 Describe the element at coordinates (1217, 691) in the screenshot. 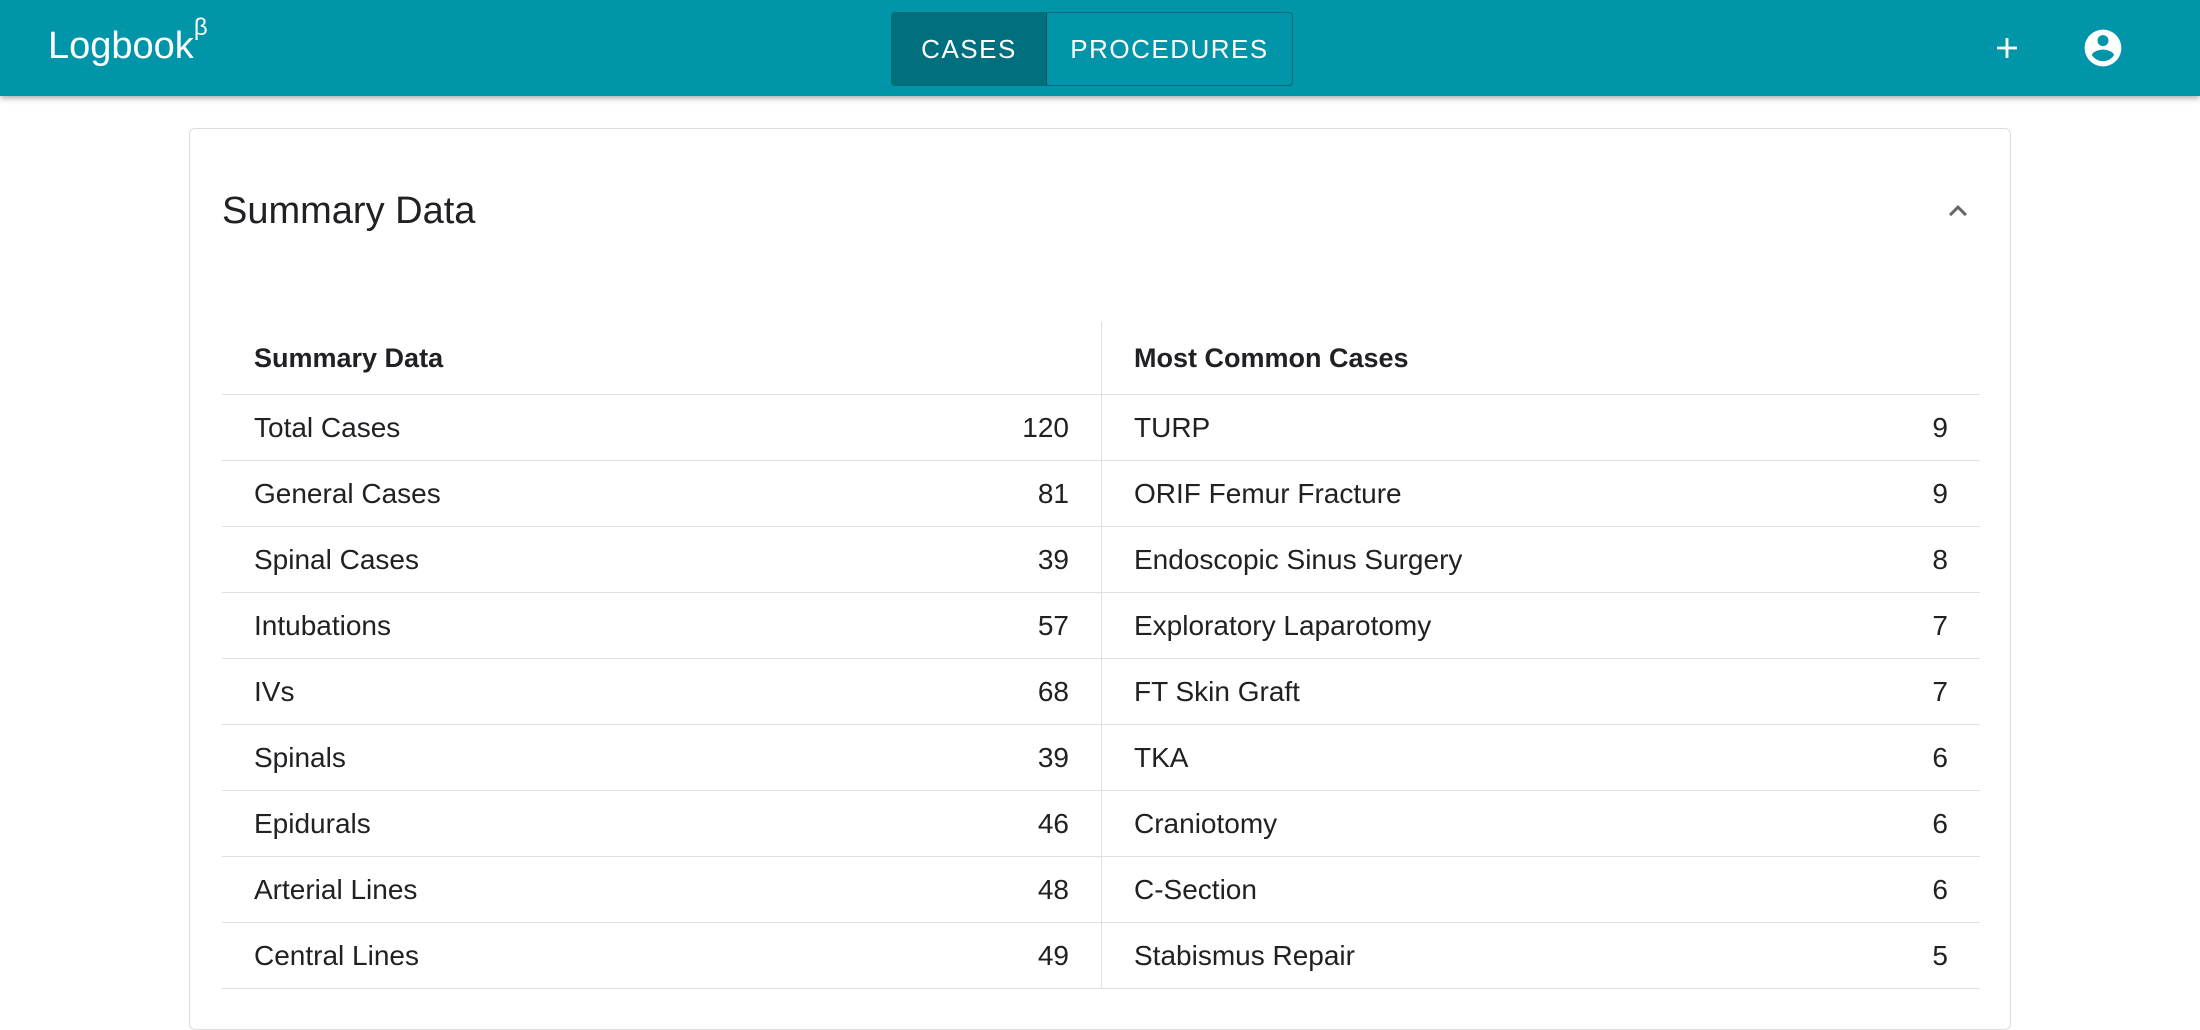

I see `row-label: FT Skin Graft` at that location.